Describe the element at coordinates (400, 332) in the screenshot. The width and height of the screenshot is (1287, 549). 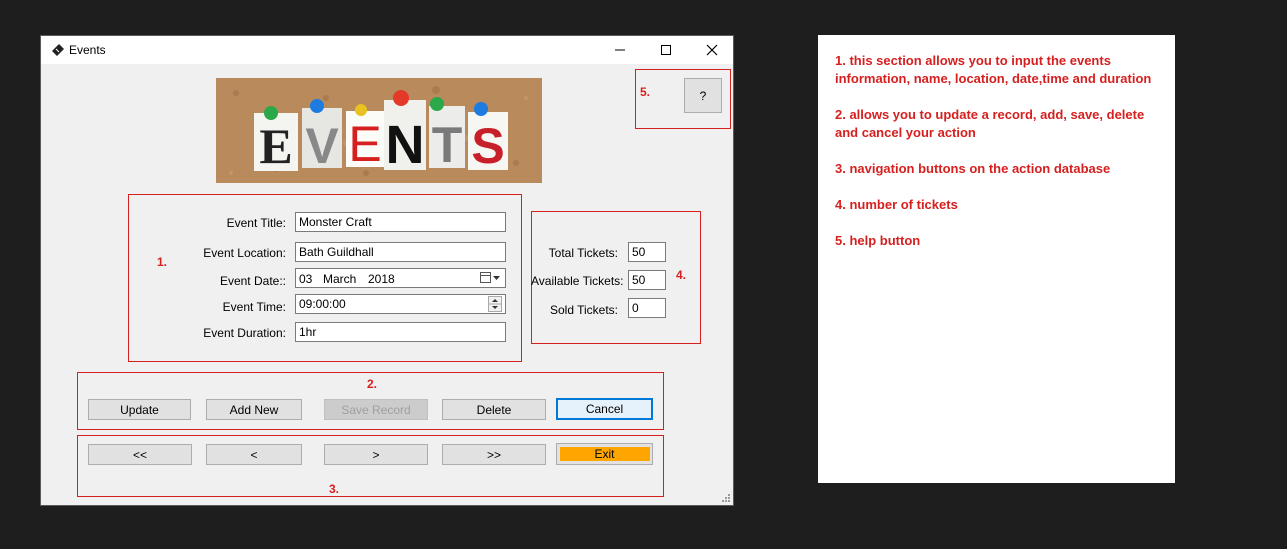
I see `event-duration-input: 1hr` at that location.